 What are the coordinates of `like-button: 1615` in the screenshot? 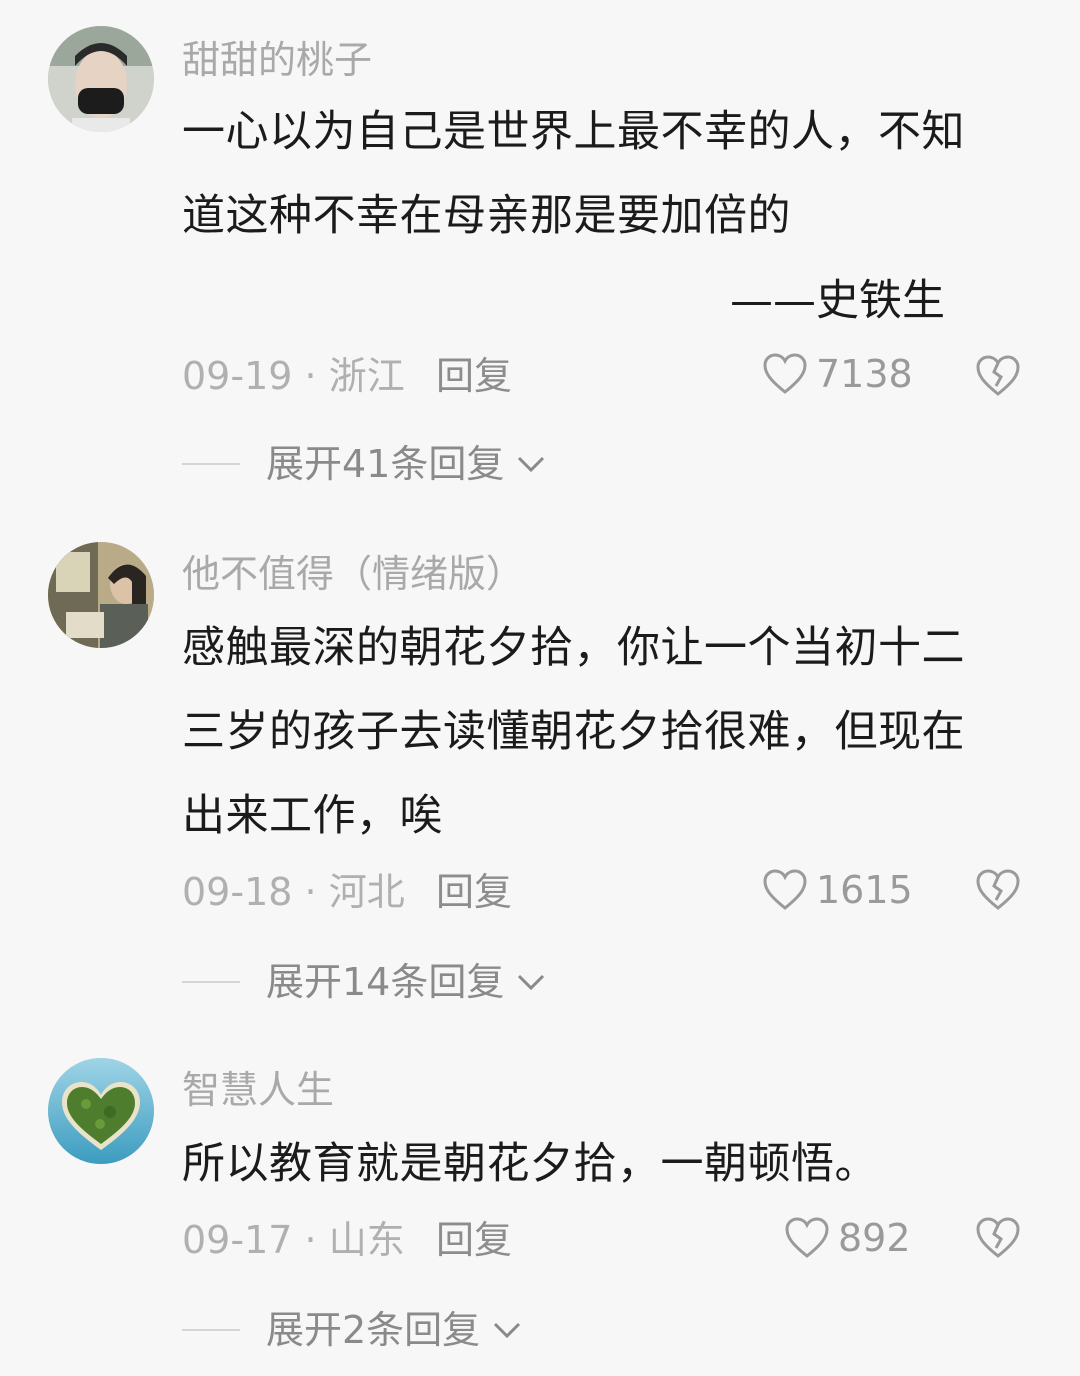 It's located at (837, 890).